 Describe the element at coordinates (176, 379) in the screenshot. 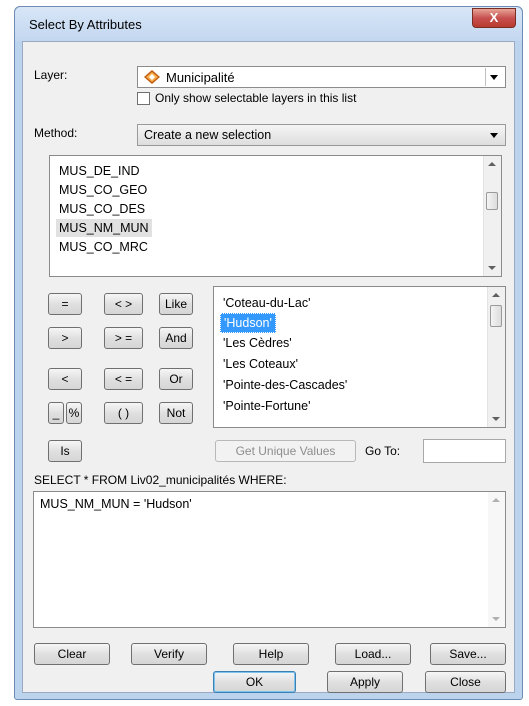

I see `op-or-button: Or` at that location.